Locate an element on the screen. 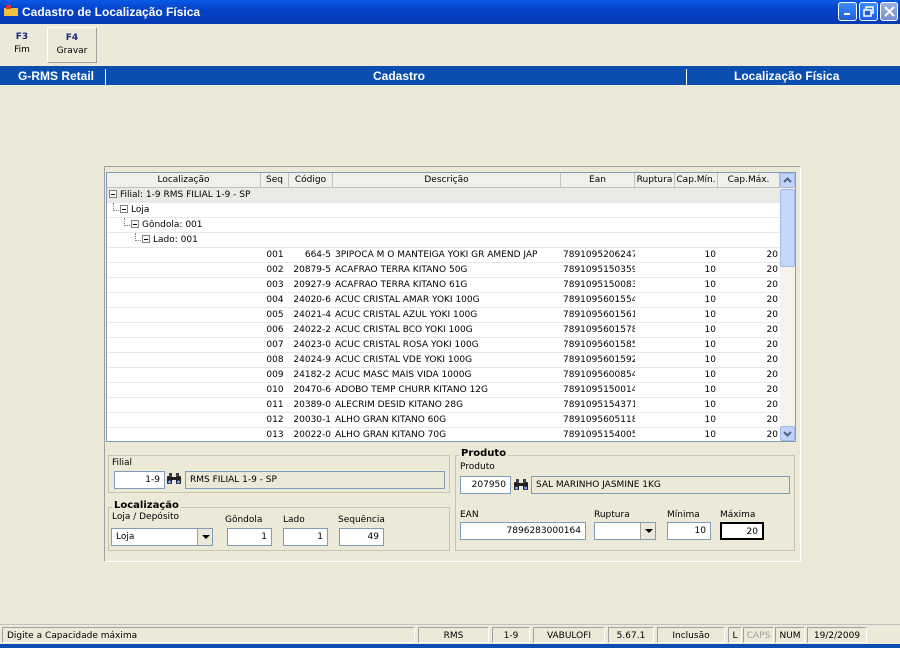 Image resolution: width=900 pixels, height=648 pixels. filial-code-field: 1-9 is located at coordinates (139, 480).